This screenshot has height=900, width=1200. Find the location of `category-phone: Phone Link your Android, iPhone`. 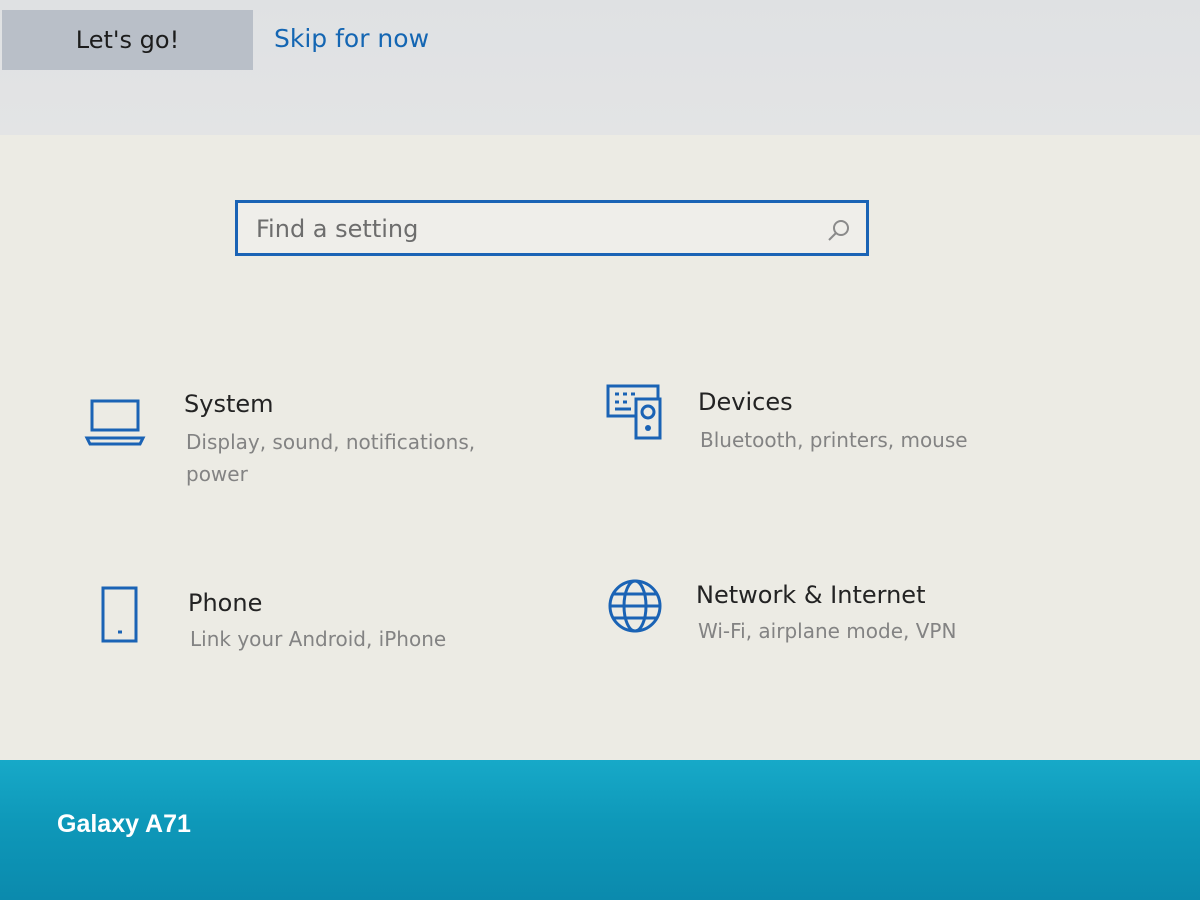

category-phone: Phone Link your Android, iPhone is located at coordinates (310, 625).